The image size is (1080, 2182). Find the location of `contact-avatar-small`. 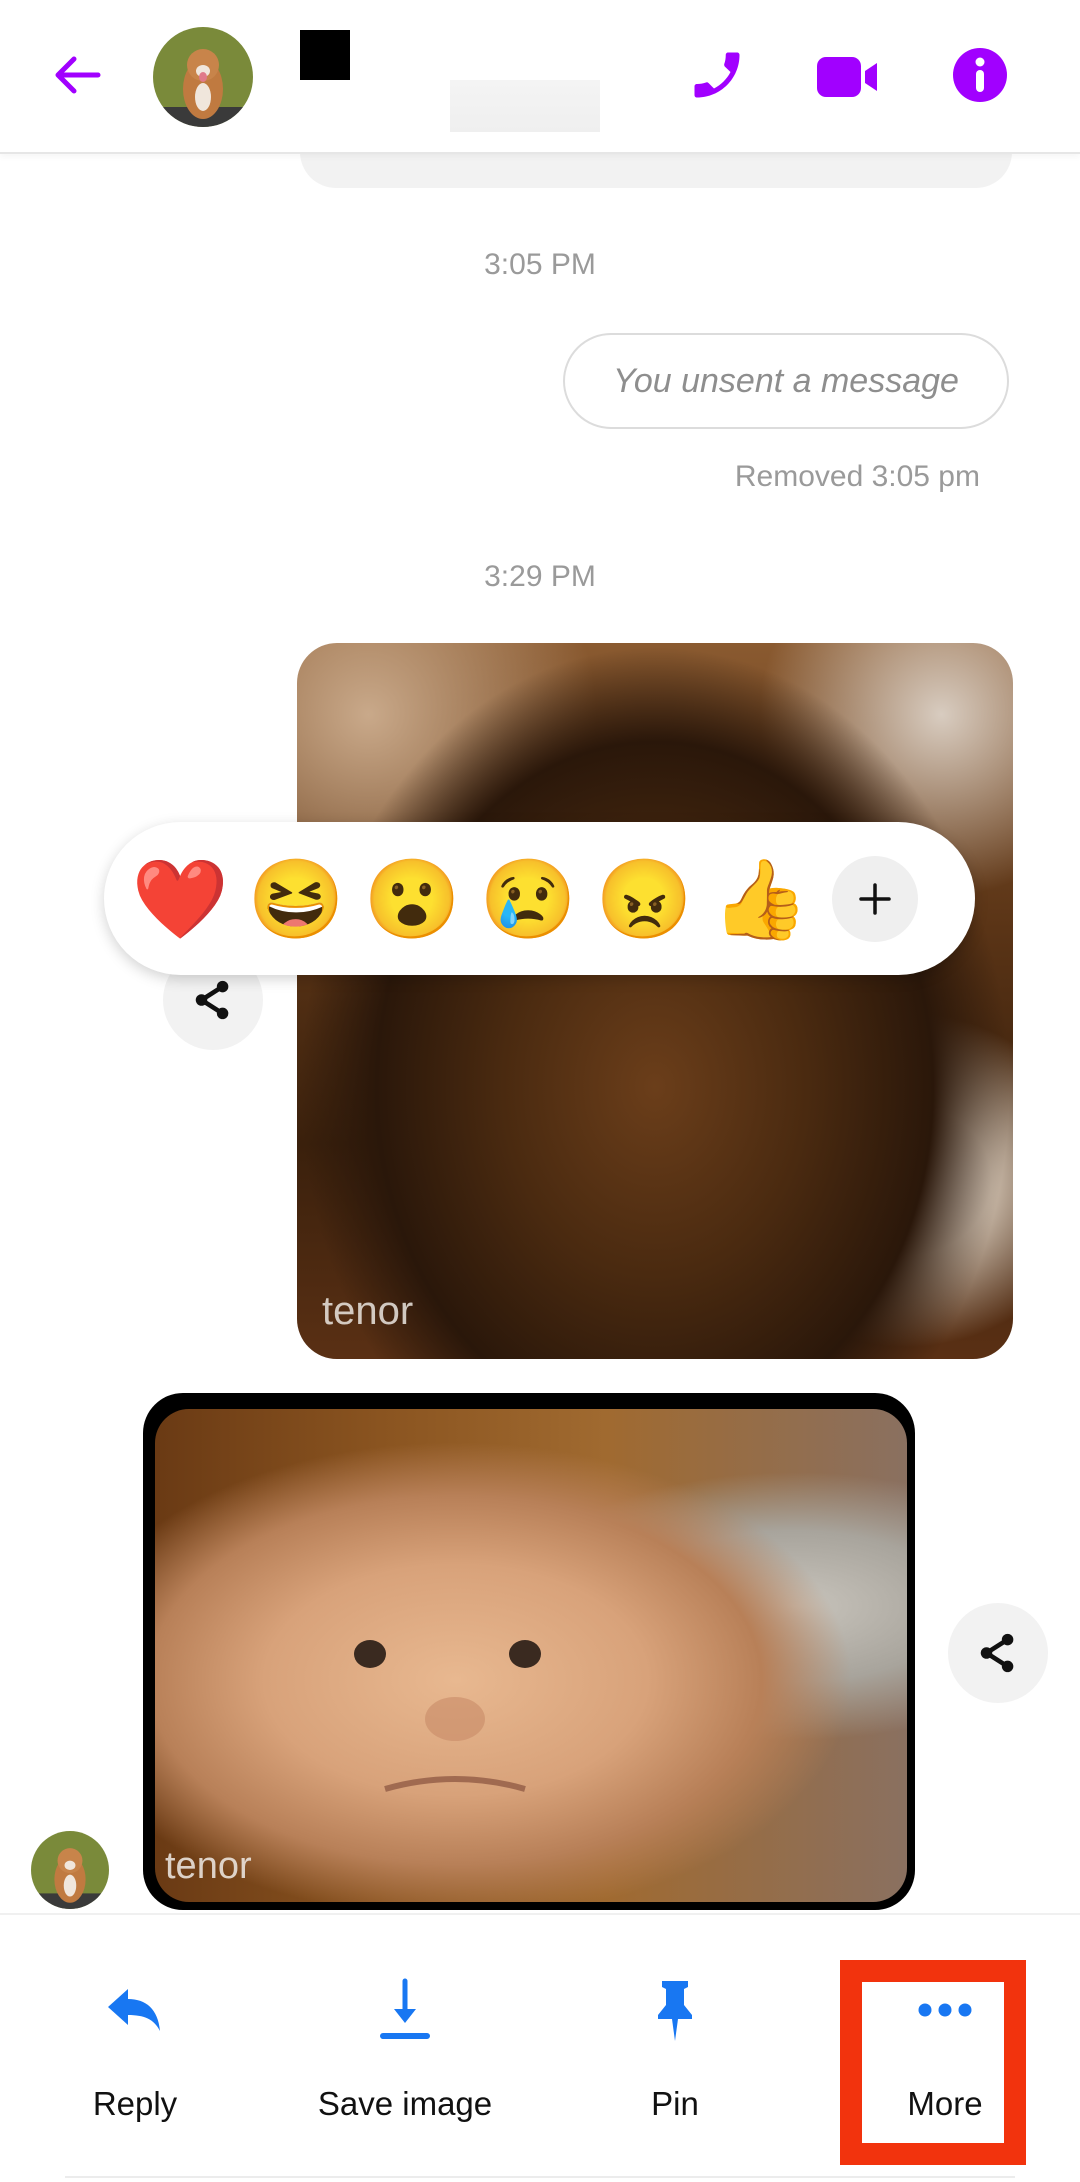

contact-avatar-small is located at coordinates (70, 1870).